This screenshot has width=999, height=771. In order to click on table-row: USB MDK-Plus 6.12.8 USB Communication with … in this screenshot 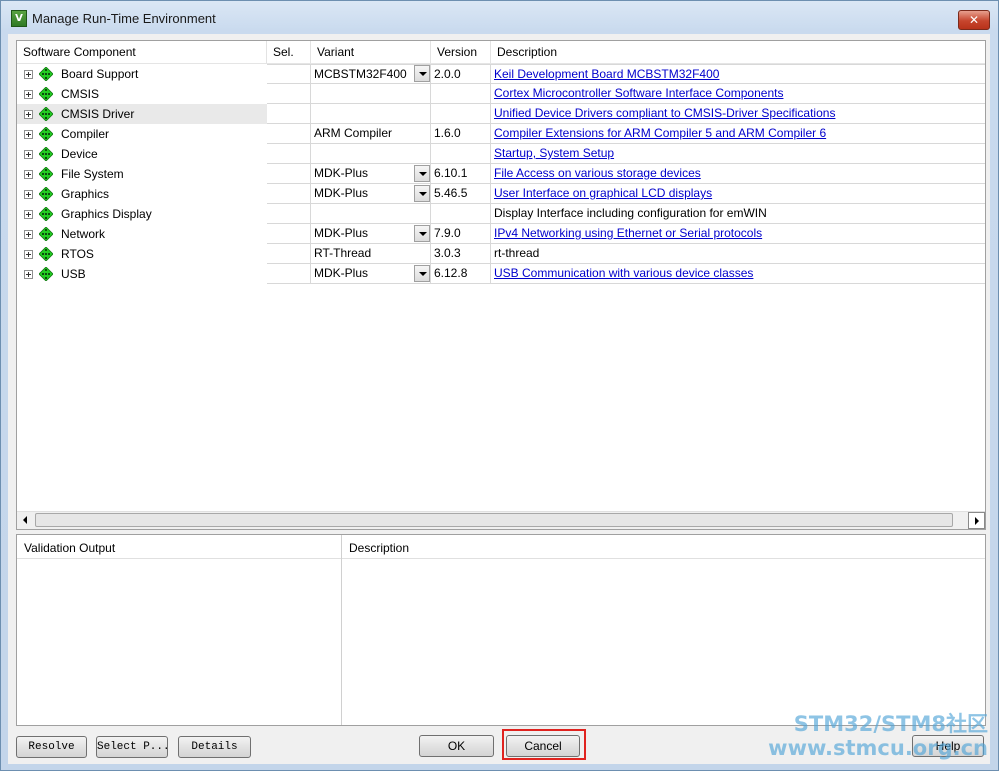, I will do `click(501, 274)`.